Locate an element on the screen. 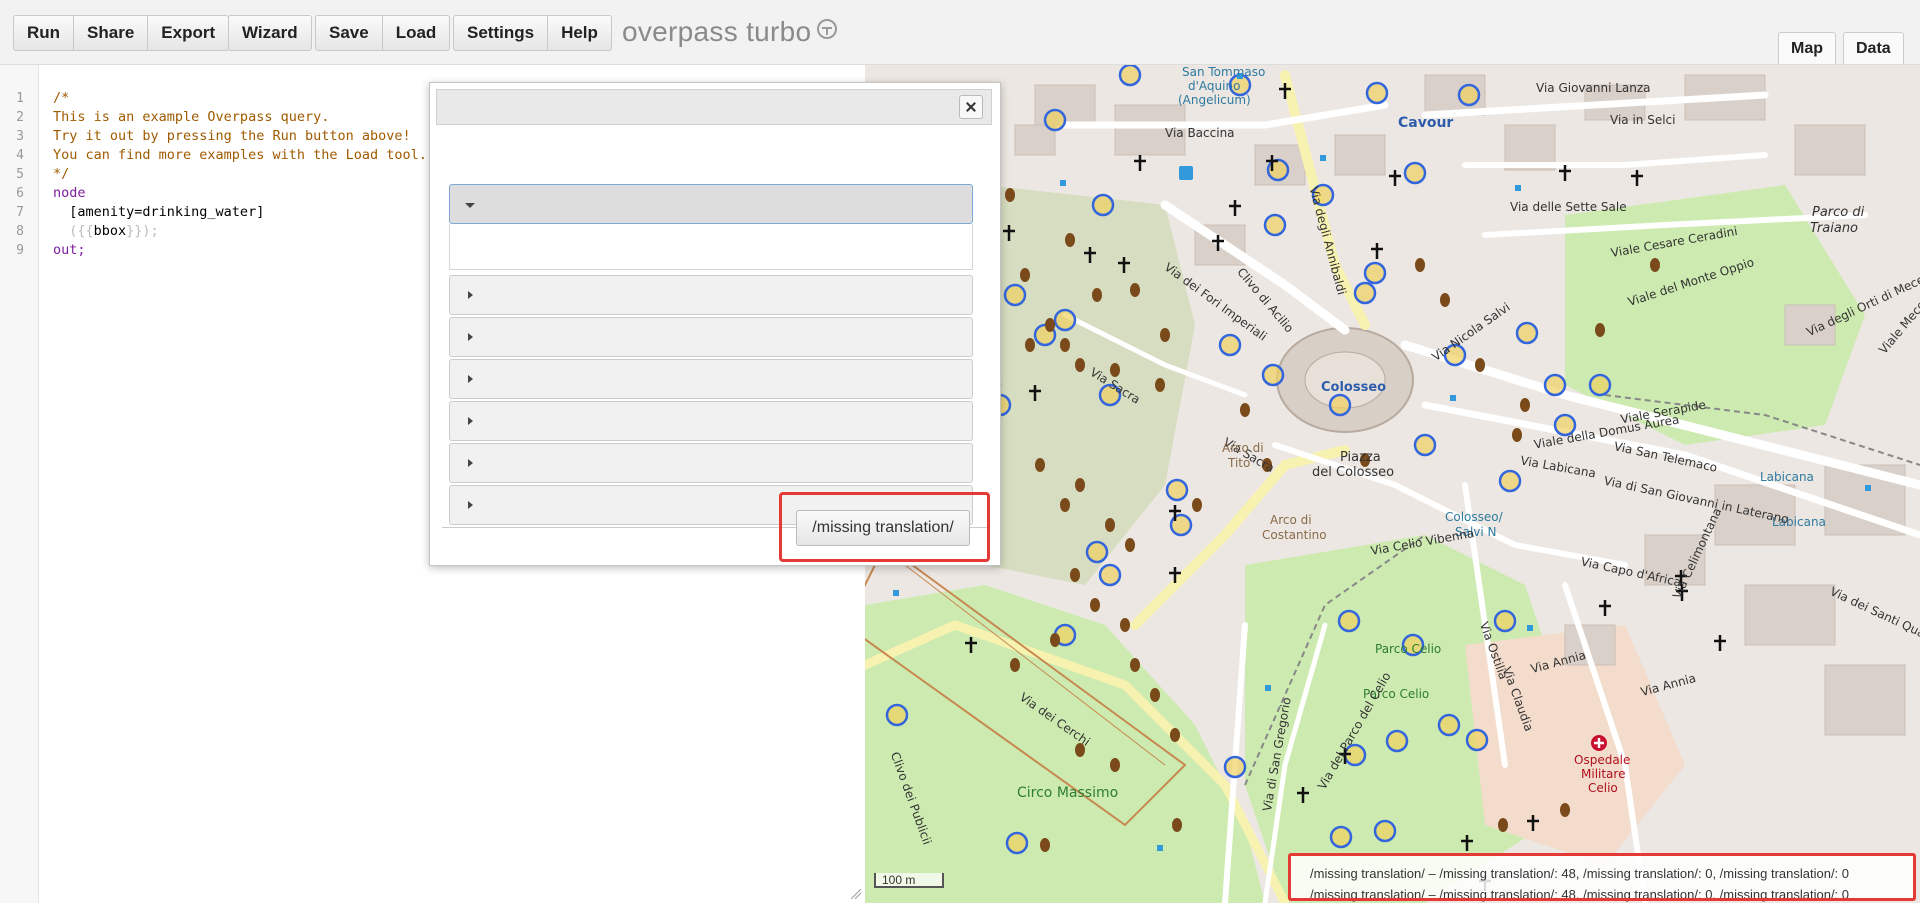 The height and width of the screenshot is (905, 1920). map-scale: 100 m is located at coordinates (909, 880).